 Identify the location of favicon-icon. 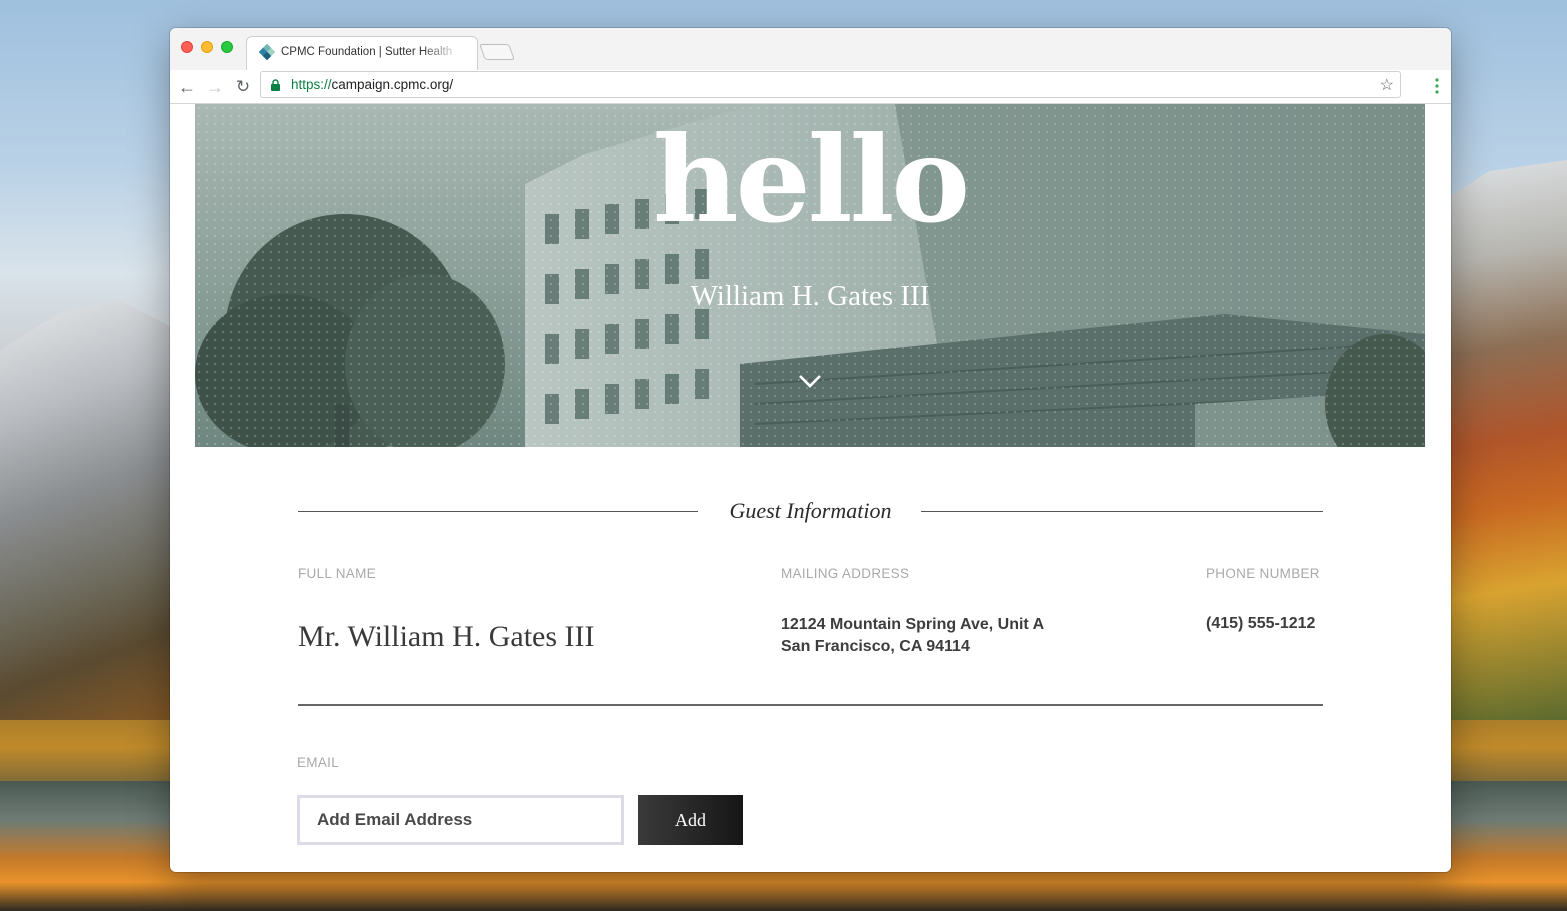
(267, 52).